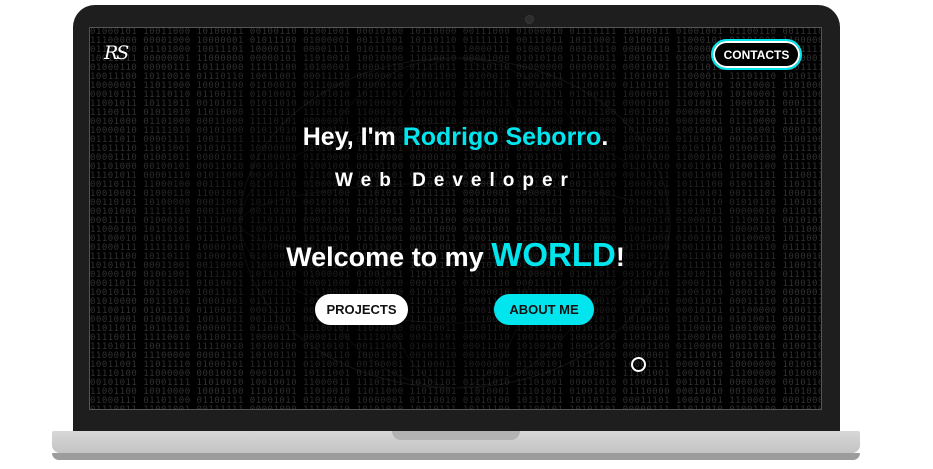 Image resolution: width=933 pixels, height=469 pixels. What do you see at coordinates (502, 137) in the screenshot?
I see `developer-name: Rodrigo Seborro` at bounding box center [502, 137].